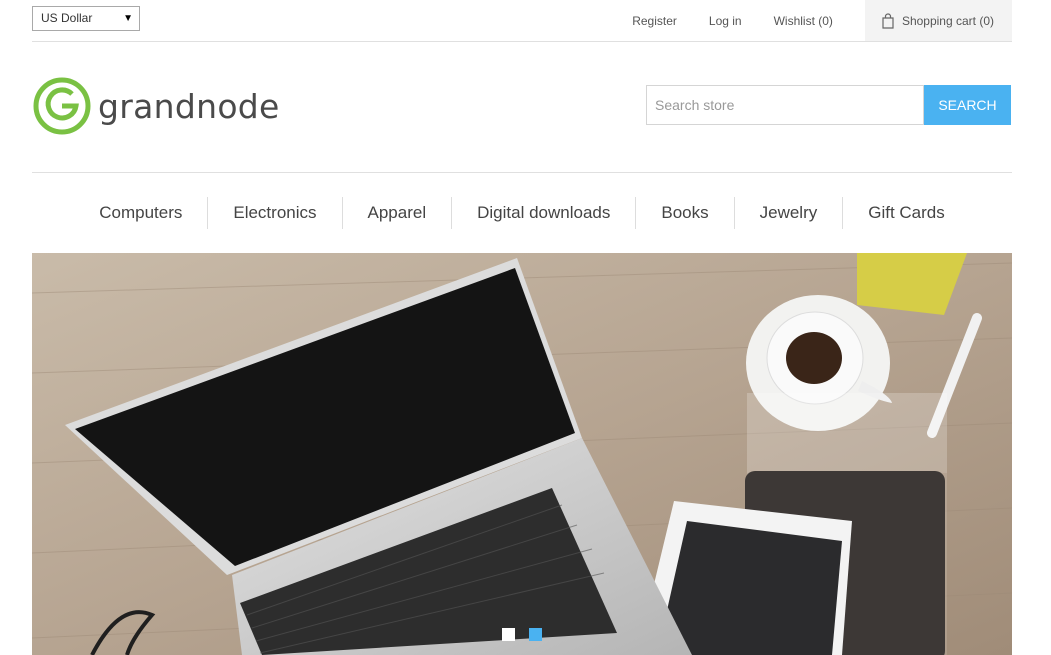  What do you see at coordinates (906, 213) in the screenshot?
I see `menu-item-gift-cards: Gift Cards` at bounding box center [906, 213].